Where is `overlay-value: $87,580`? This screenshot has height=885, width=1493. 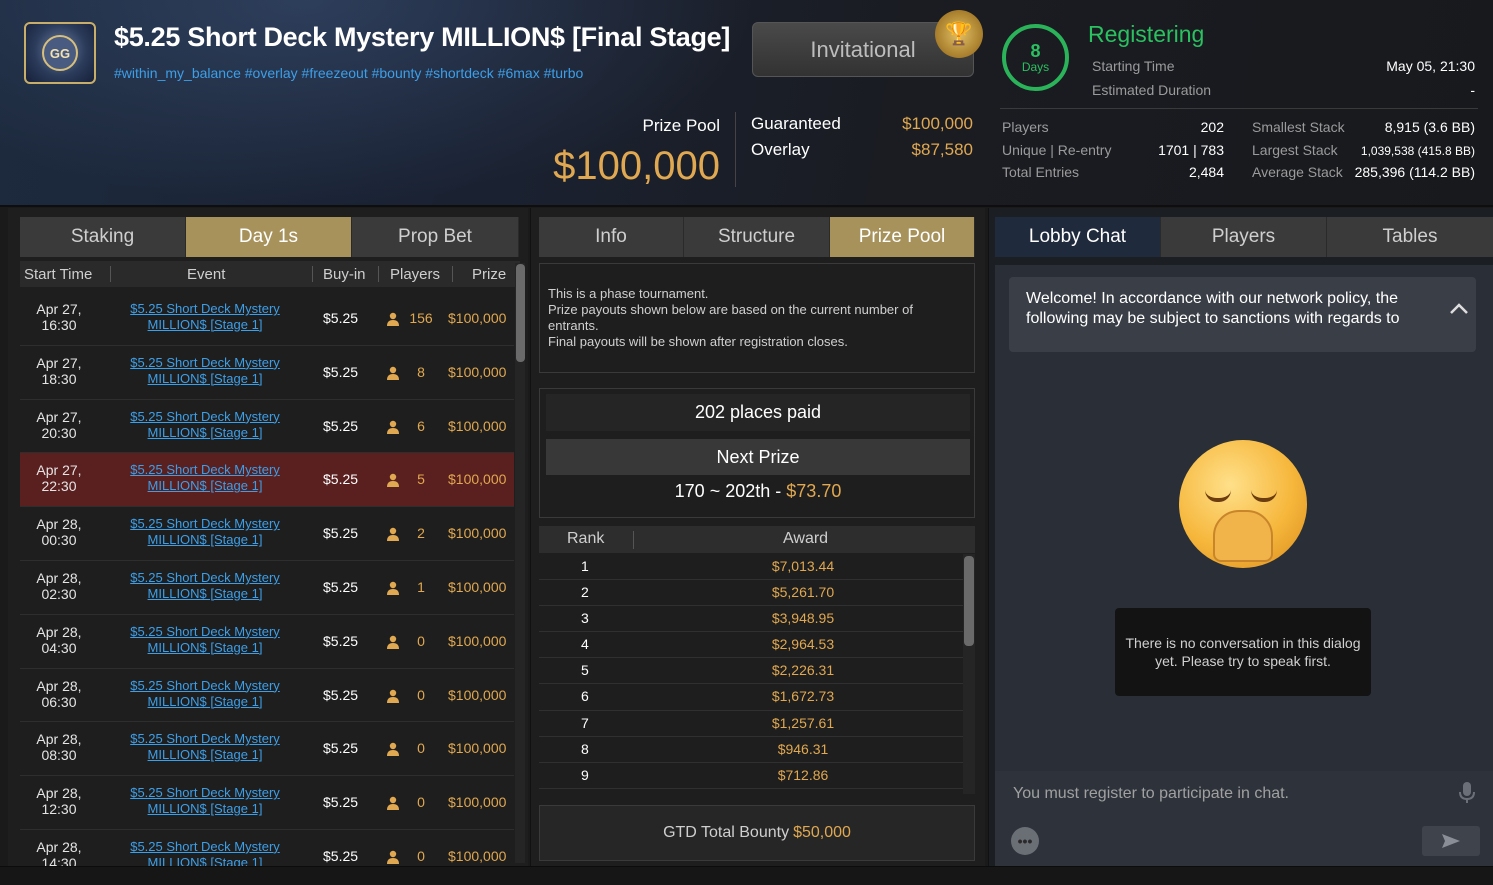
overlay-value: $87,580 is located at coordinates (942, 149).